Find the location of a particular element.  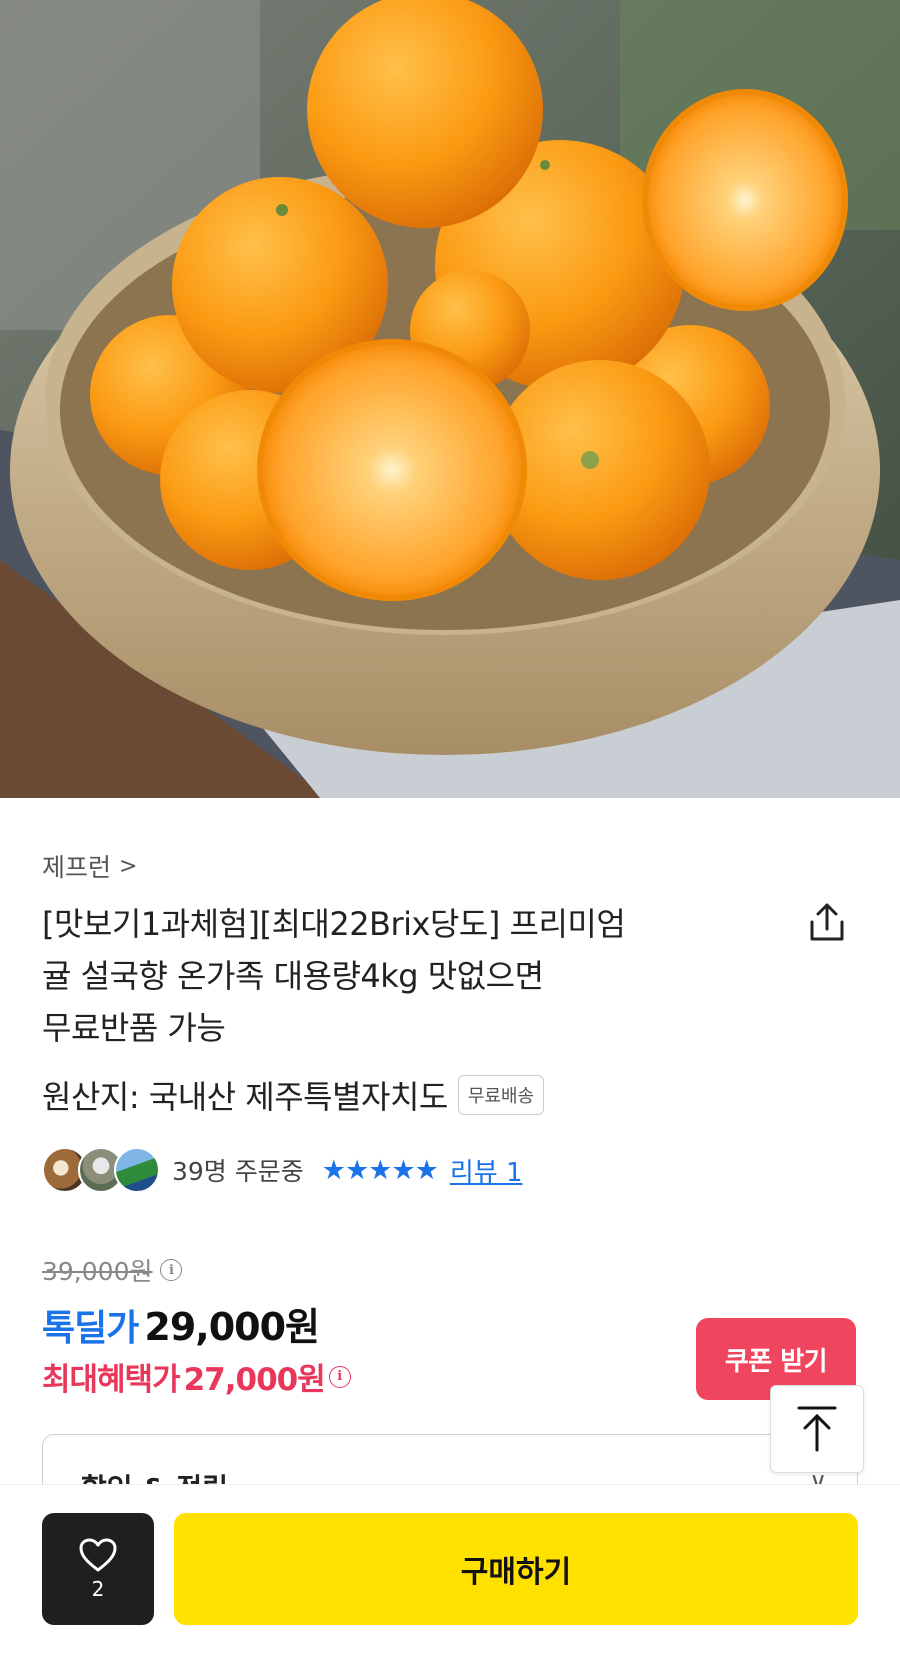

chevron-right-icon: > is located at coordinates (128, 866).